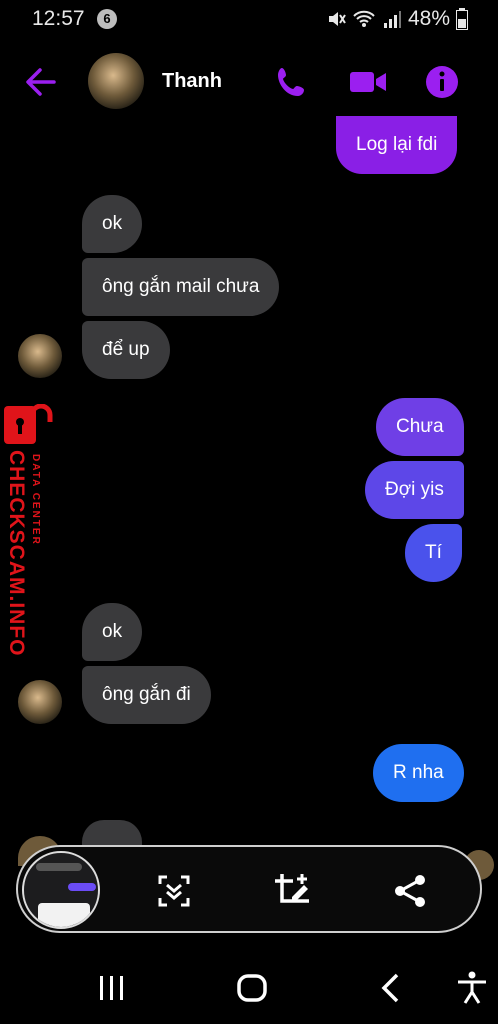  Describe the element at coordinates (16, 553) in the screenshot. I see `watermark-brand: CHECKSCAM.INFO` at that location.